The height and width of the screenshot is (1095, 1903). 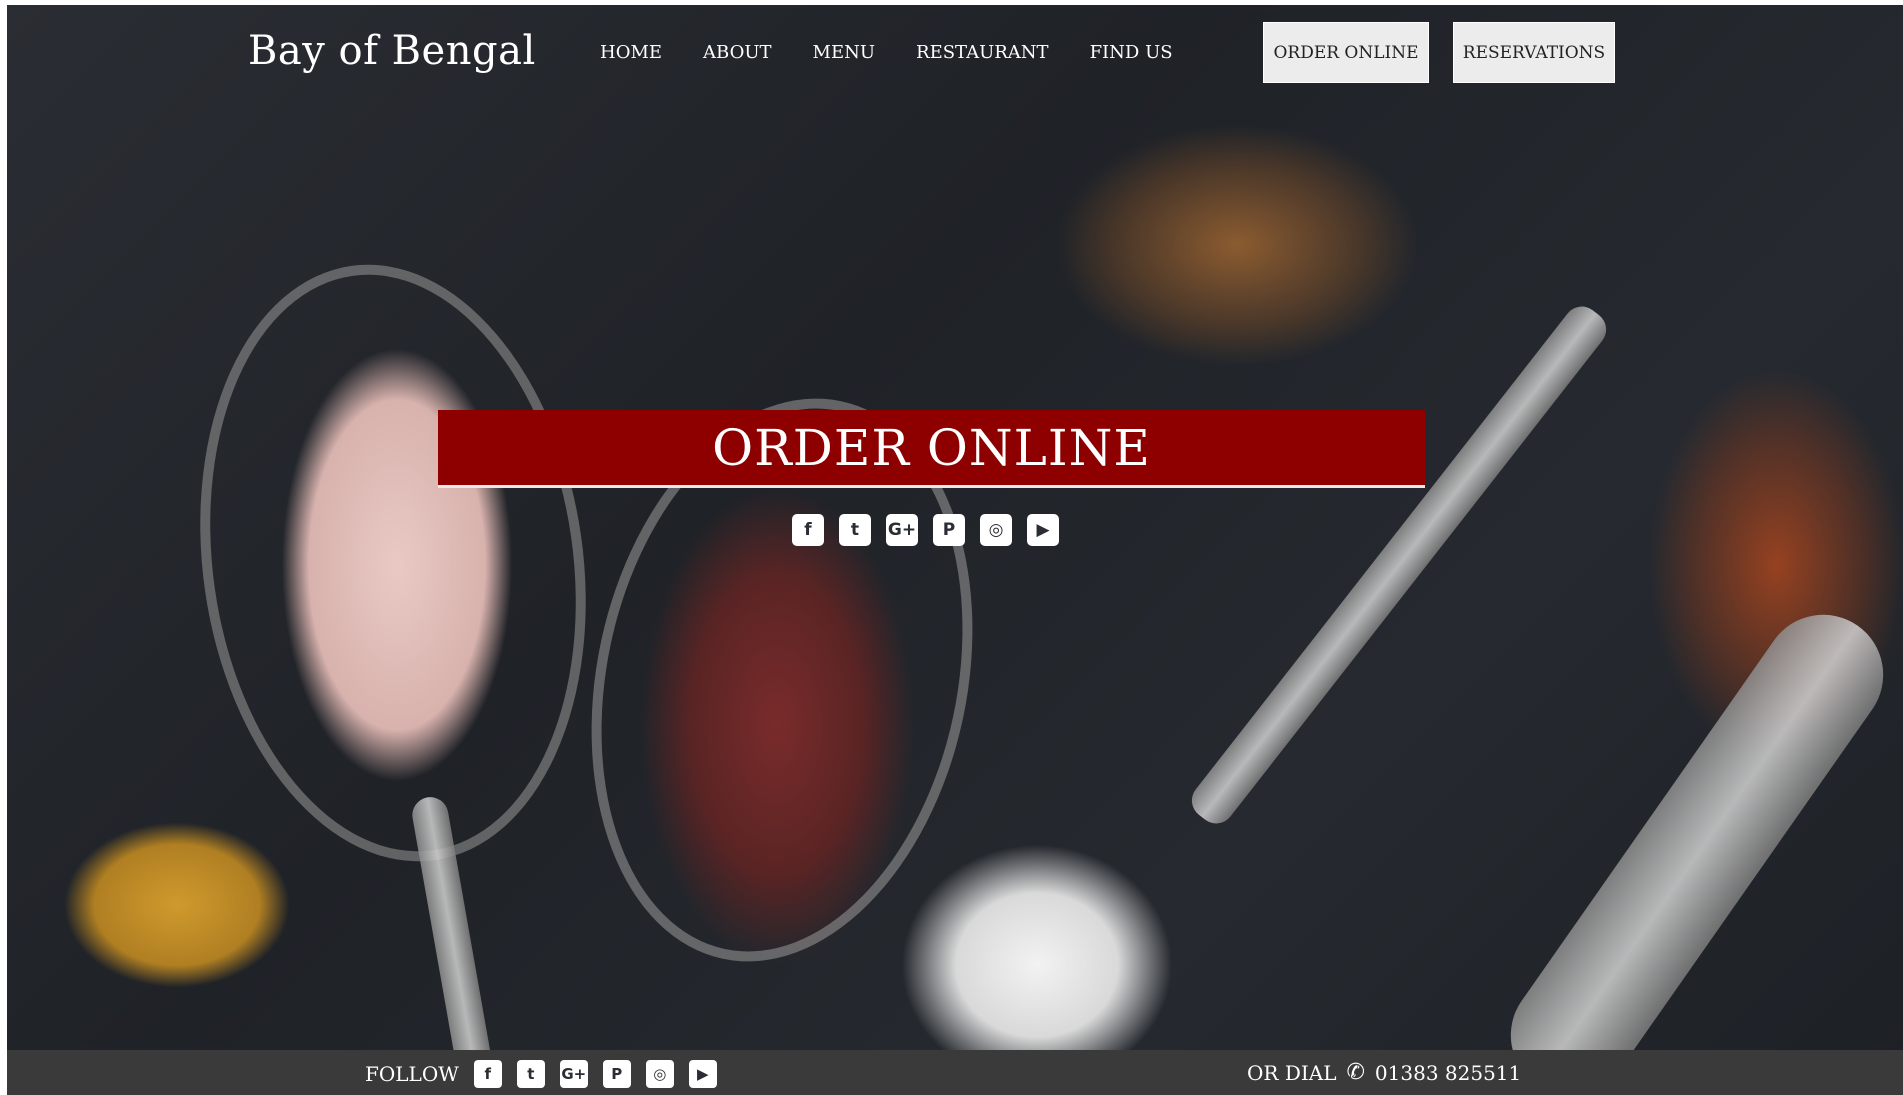 I want to click on site-logo: Bay of Bengal, so click(x=392, y=51).